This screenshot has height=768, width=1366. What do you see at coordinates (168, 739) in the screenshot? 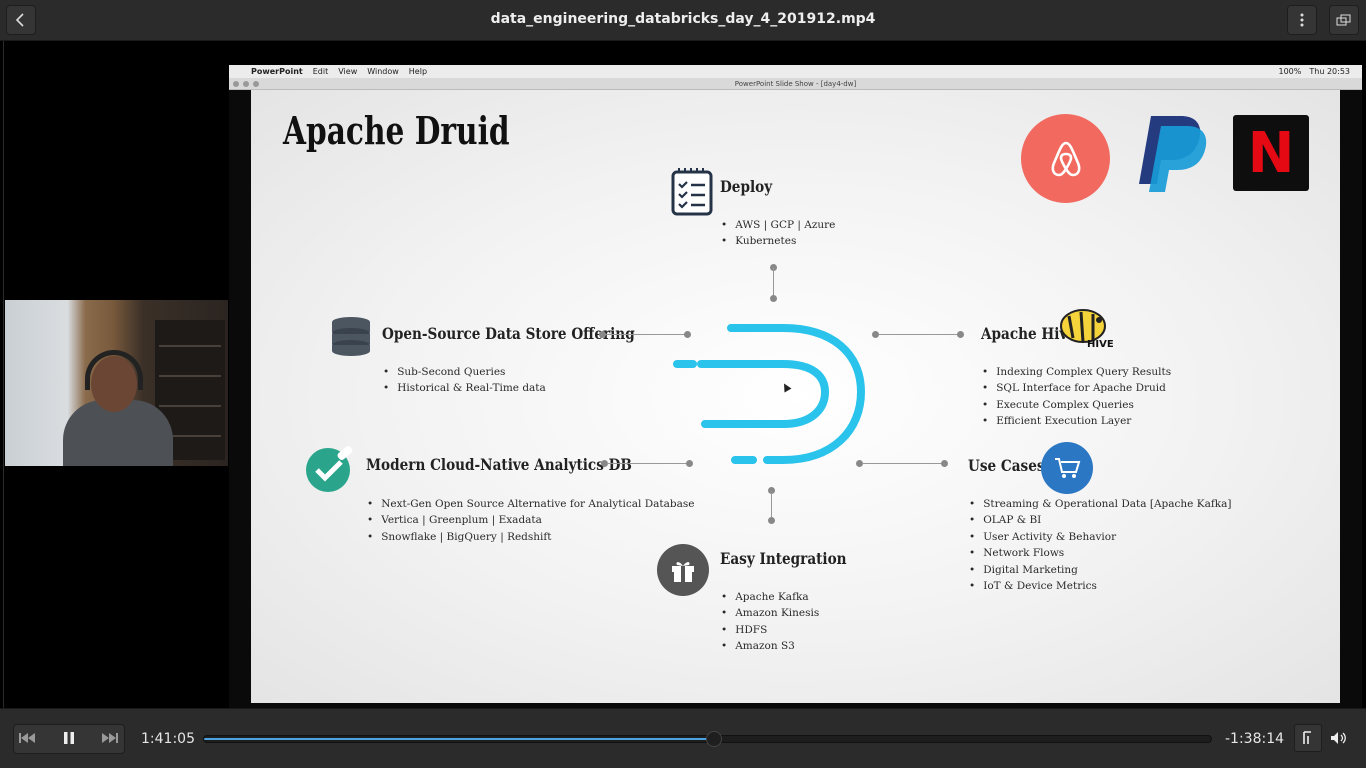
I see `elapsed-time: 1:41:05` at bounding box center [168, 739].